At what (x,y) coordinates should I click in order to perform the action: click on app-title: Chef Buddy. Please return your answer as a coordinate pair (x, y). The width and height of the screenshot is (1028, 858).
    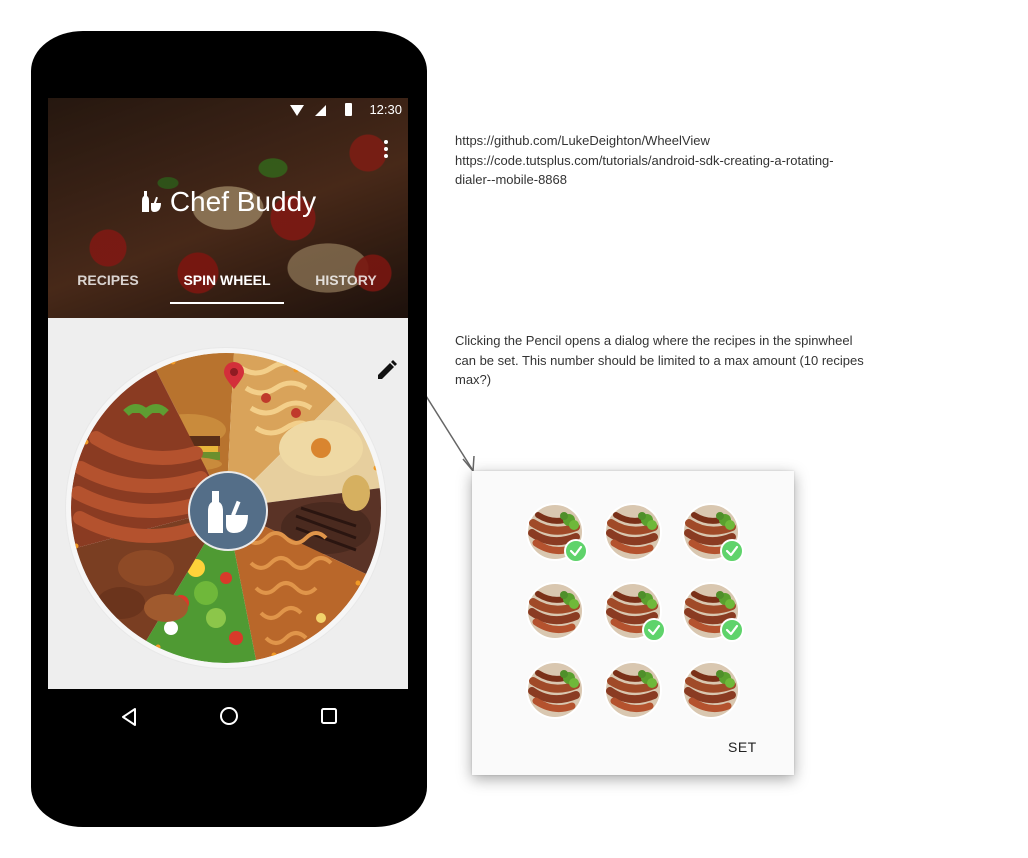
    Looking at the image, I should click on (228, 202).